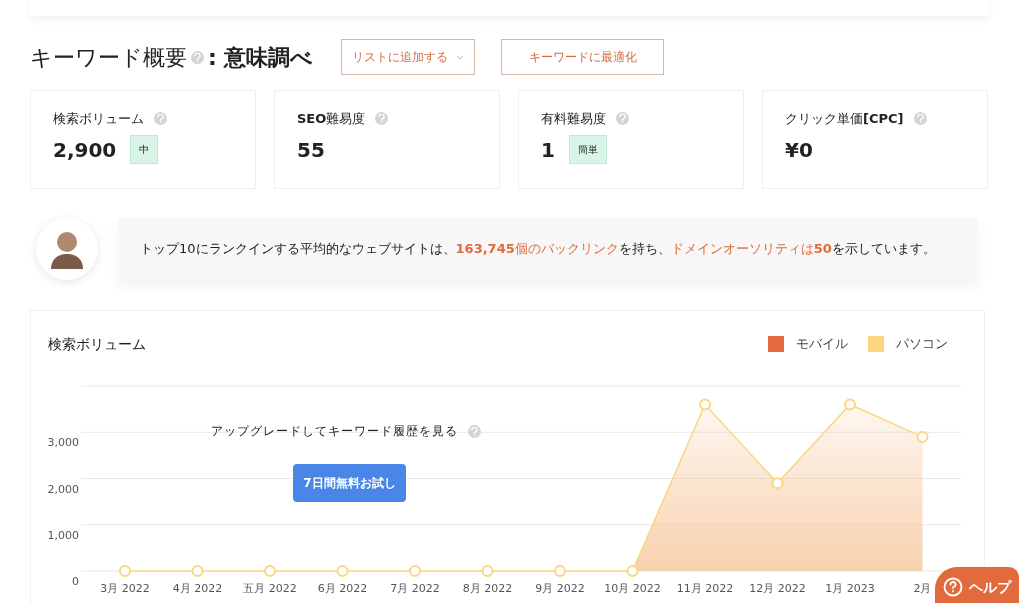 The width and height of the screenshot is (1019, 603). I want to click on legend-label: モバイル, so click(822, 344).